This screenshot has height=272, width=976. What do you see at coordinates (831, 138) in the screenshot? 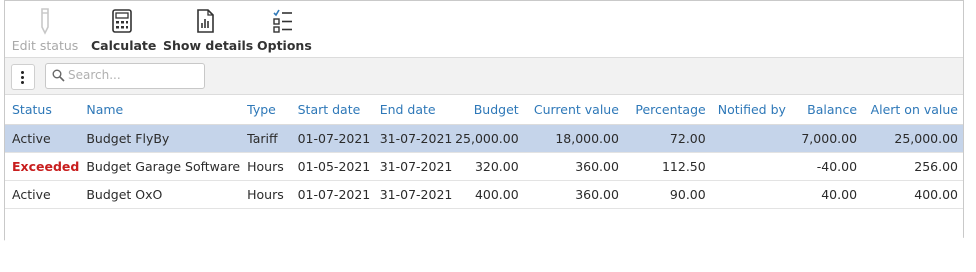
I see `cell-balance: 7,000.00` at bounding box center [831, 138].